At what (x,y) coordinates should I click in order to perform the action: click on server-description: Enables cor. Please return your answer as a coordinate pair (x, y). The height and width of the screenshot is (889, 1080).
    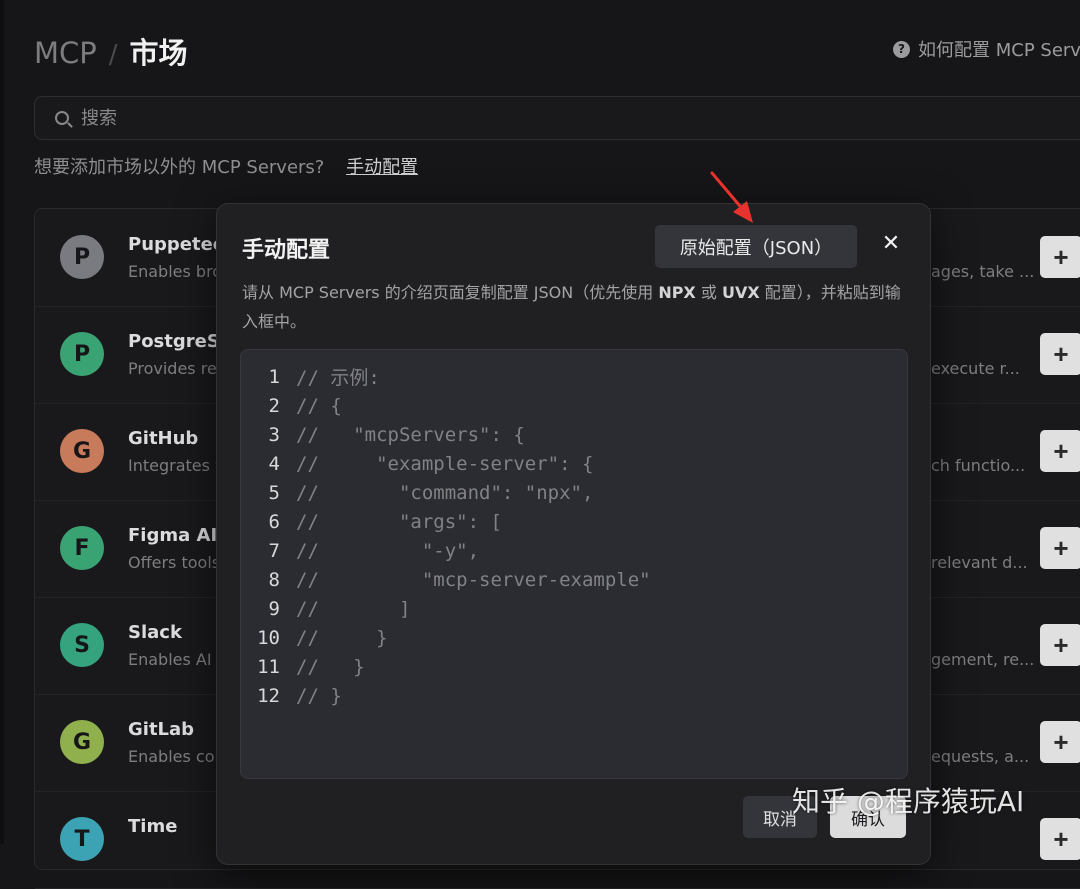
    Looking at the image, I should click on (175, 756).